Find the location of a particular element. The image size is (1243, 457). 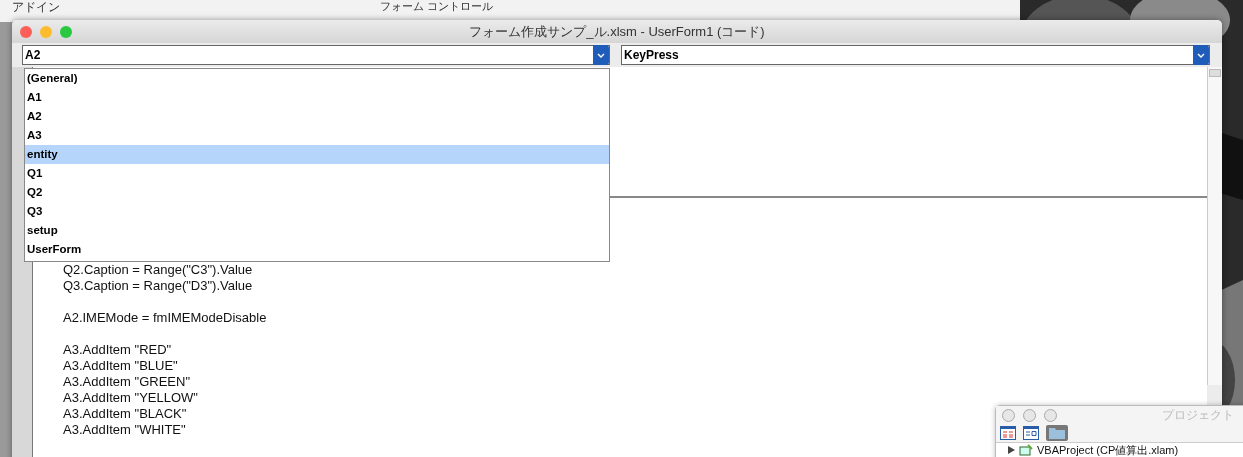

code-line: A3.AddItem "RED" is located at coordinates (117, 350).